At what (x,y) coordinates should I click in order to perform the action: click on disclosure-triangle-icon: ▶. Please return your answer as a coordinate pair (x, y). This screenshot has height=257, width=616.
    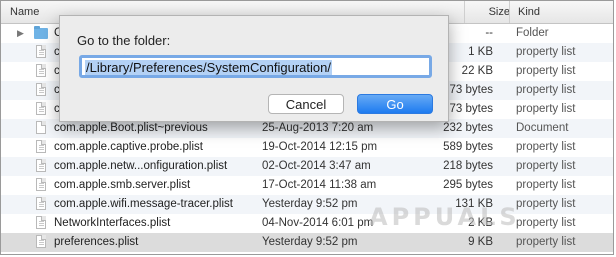
    Looking at the image, I should click on (22, 33).